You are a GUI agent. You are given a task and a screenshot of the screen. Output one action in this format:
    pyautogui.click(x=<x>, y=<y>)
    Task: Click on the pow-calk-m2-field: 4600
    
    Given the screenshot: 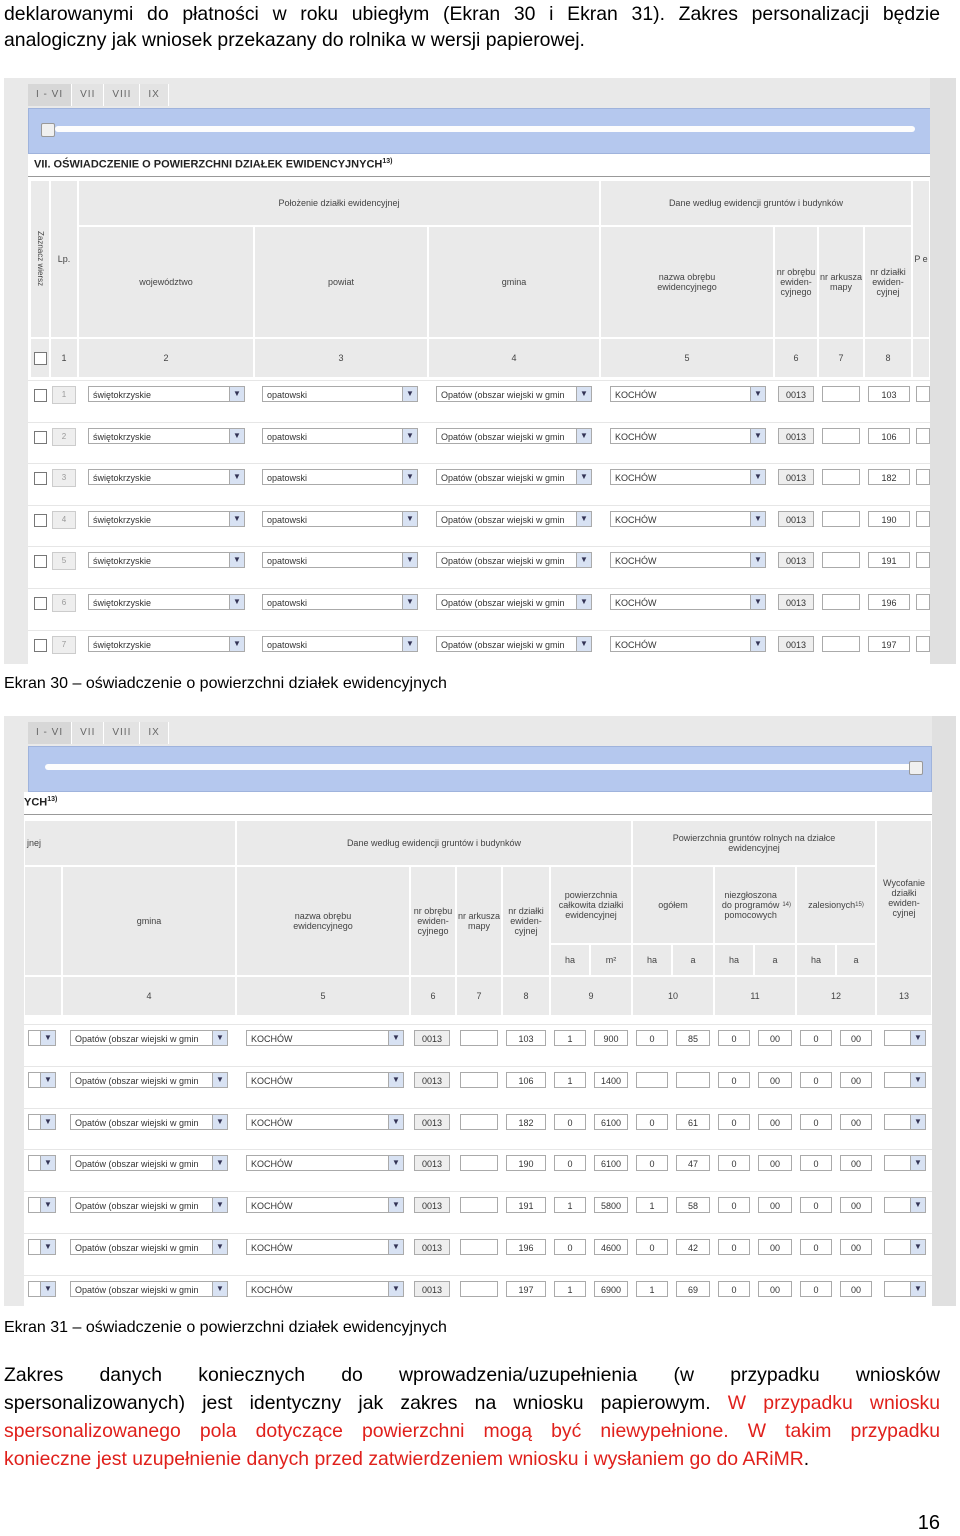 What is the action you would take?
    pyautogui.click(x=611, y=1247)
    